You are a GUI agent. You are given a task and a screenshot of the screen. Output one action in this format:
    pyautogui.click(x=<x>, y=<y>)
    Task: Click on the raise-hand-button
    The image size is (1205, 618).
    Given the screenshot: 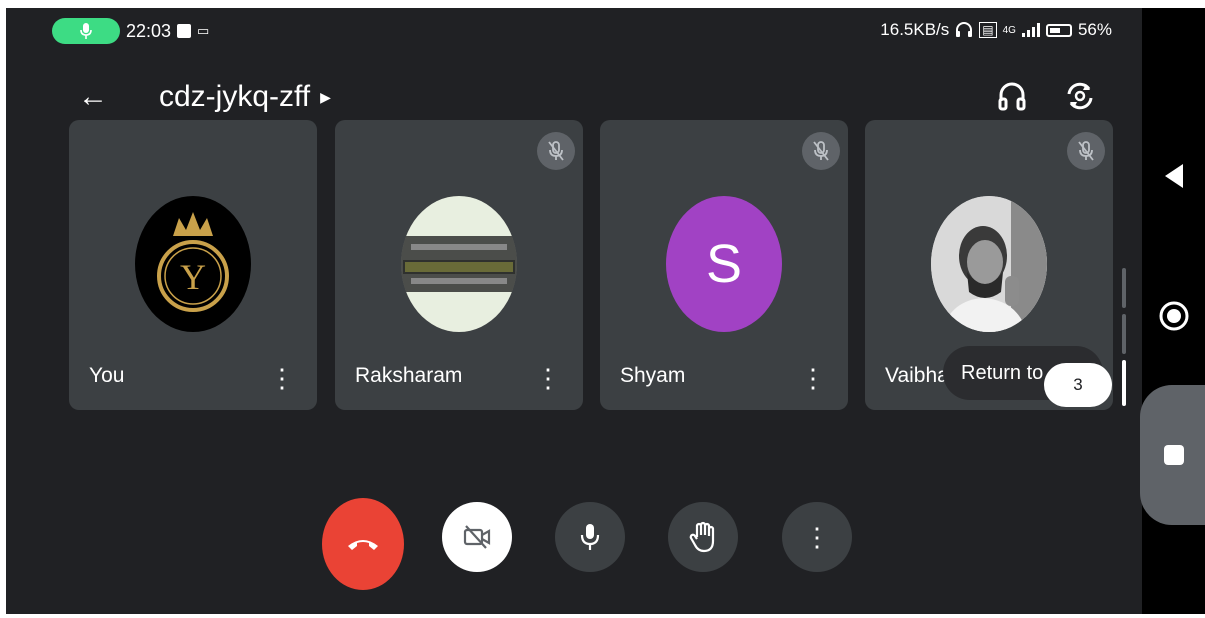 What is the action you would take?
    pyautogui.click(x=703, y=537)
    